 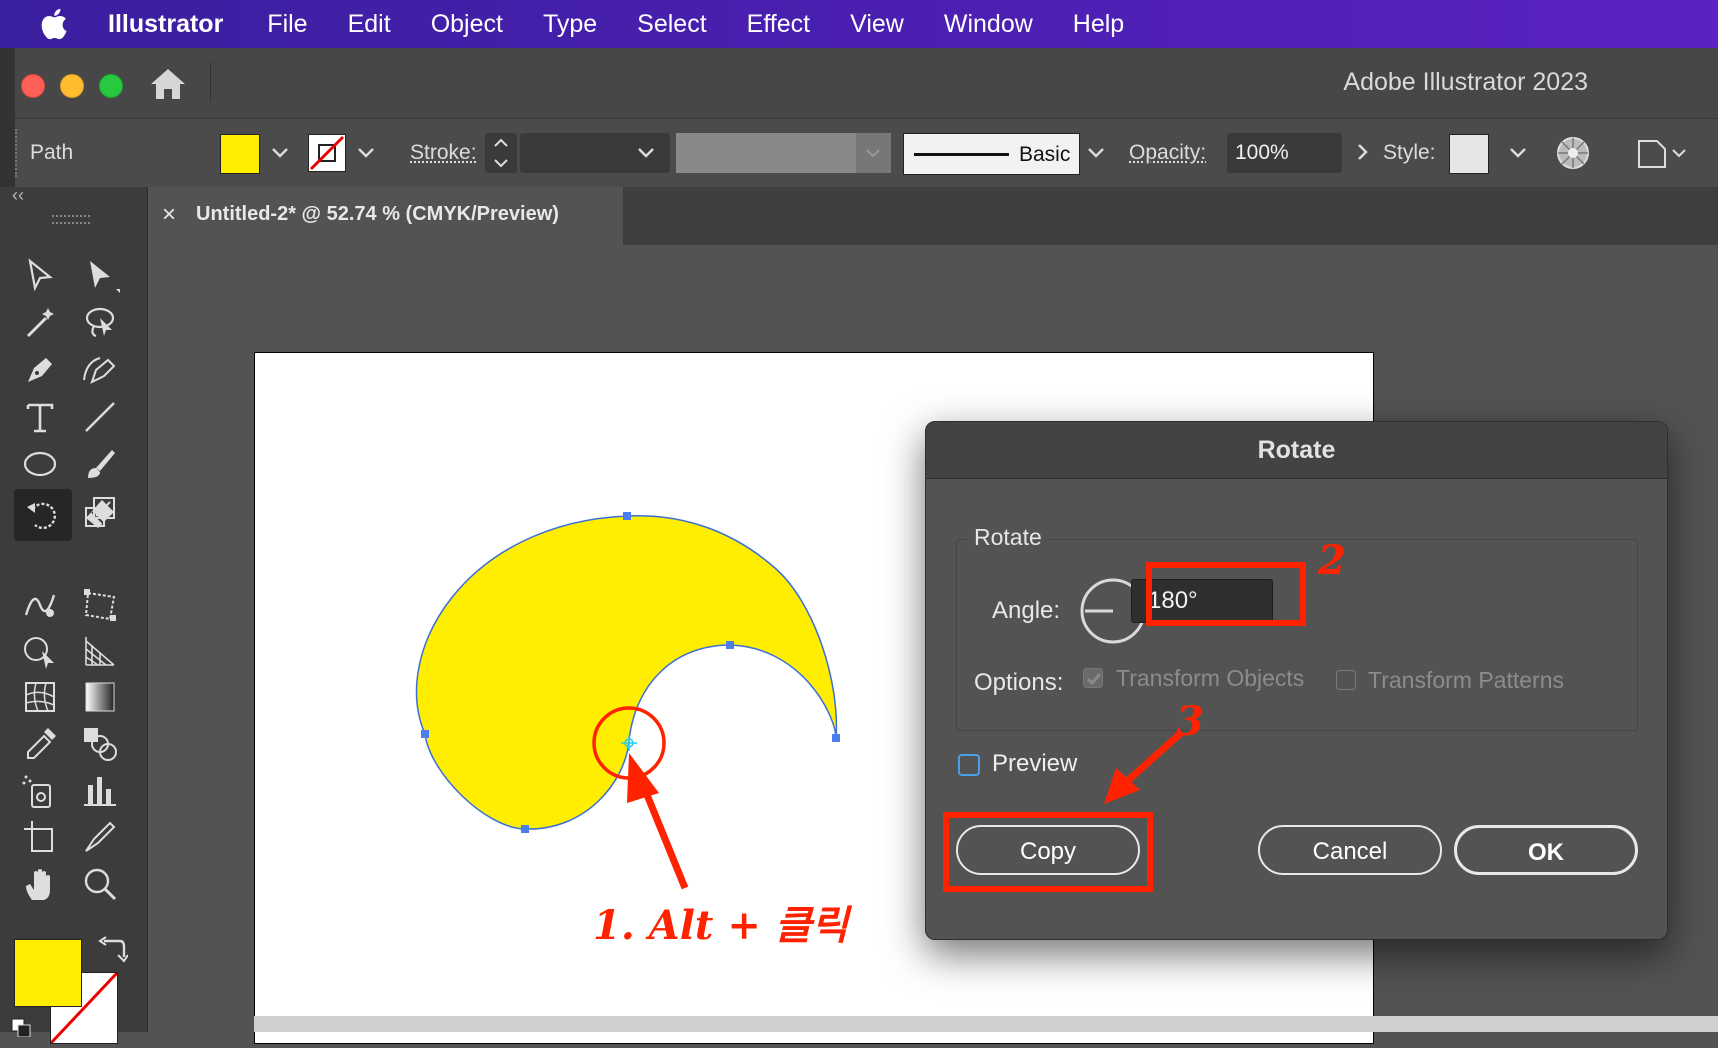 I want to click on scale-tool, so click(x=102, y=513).